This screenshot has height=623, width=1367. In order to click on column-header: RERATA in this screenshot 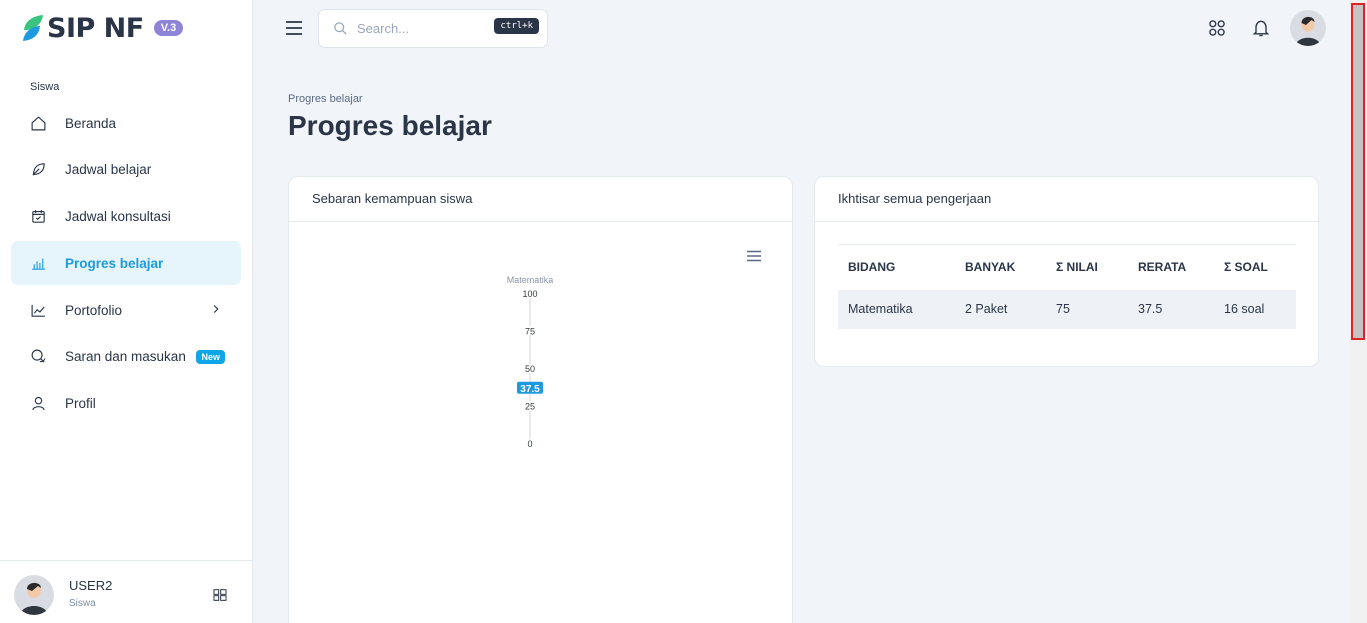, I will do `click(1171, 267)`.